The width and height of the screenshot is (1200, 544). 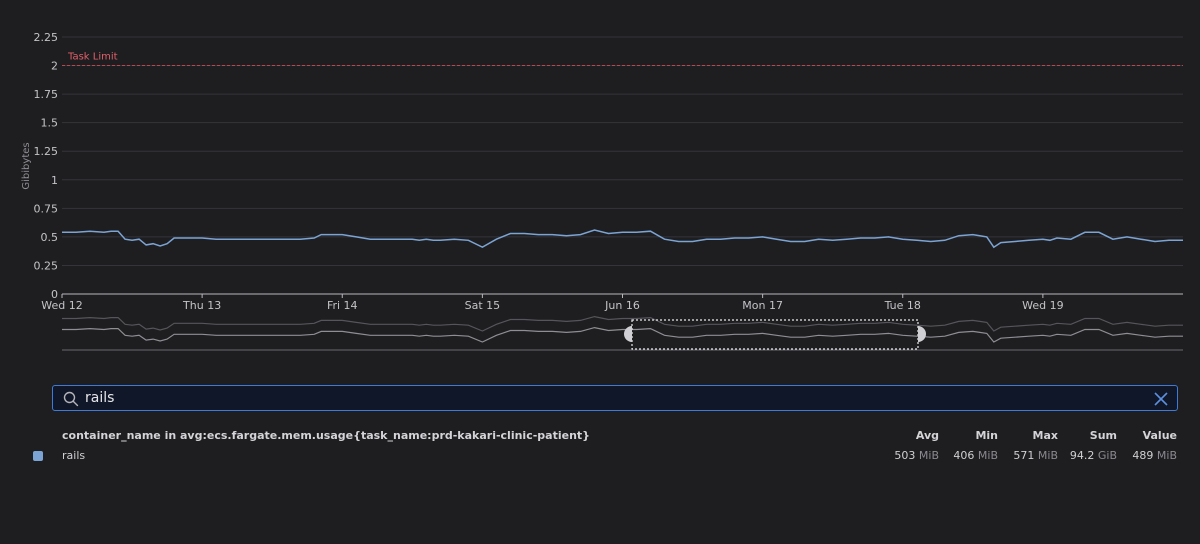 What do you see at coordinates (46, 166) in the screenshot?
I see `y-axis-ticks: 00.250.50.7511.251.51.7522.25` at bounding box center [46, 166].